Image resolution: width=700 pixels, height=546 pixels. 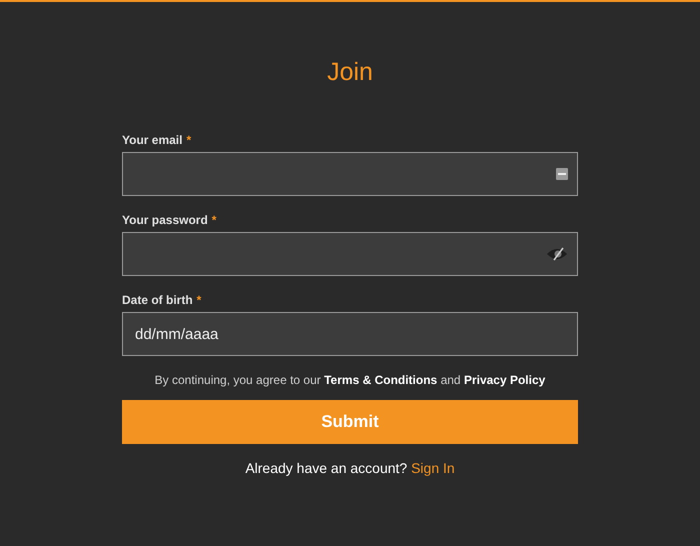 I want to click on sign-in-link: Sign In, so click(x=433, y=468).